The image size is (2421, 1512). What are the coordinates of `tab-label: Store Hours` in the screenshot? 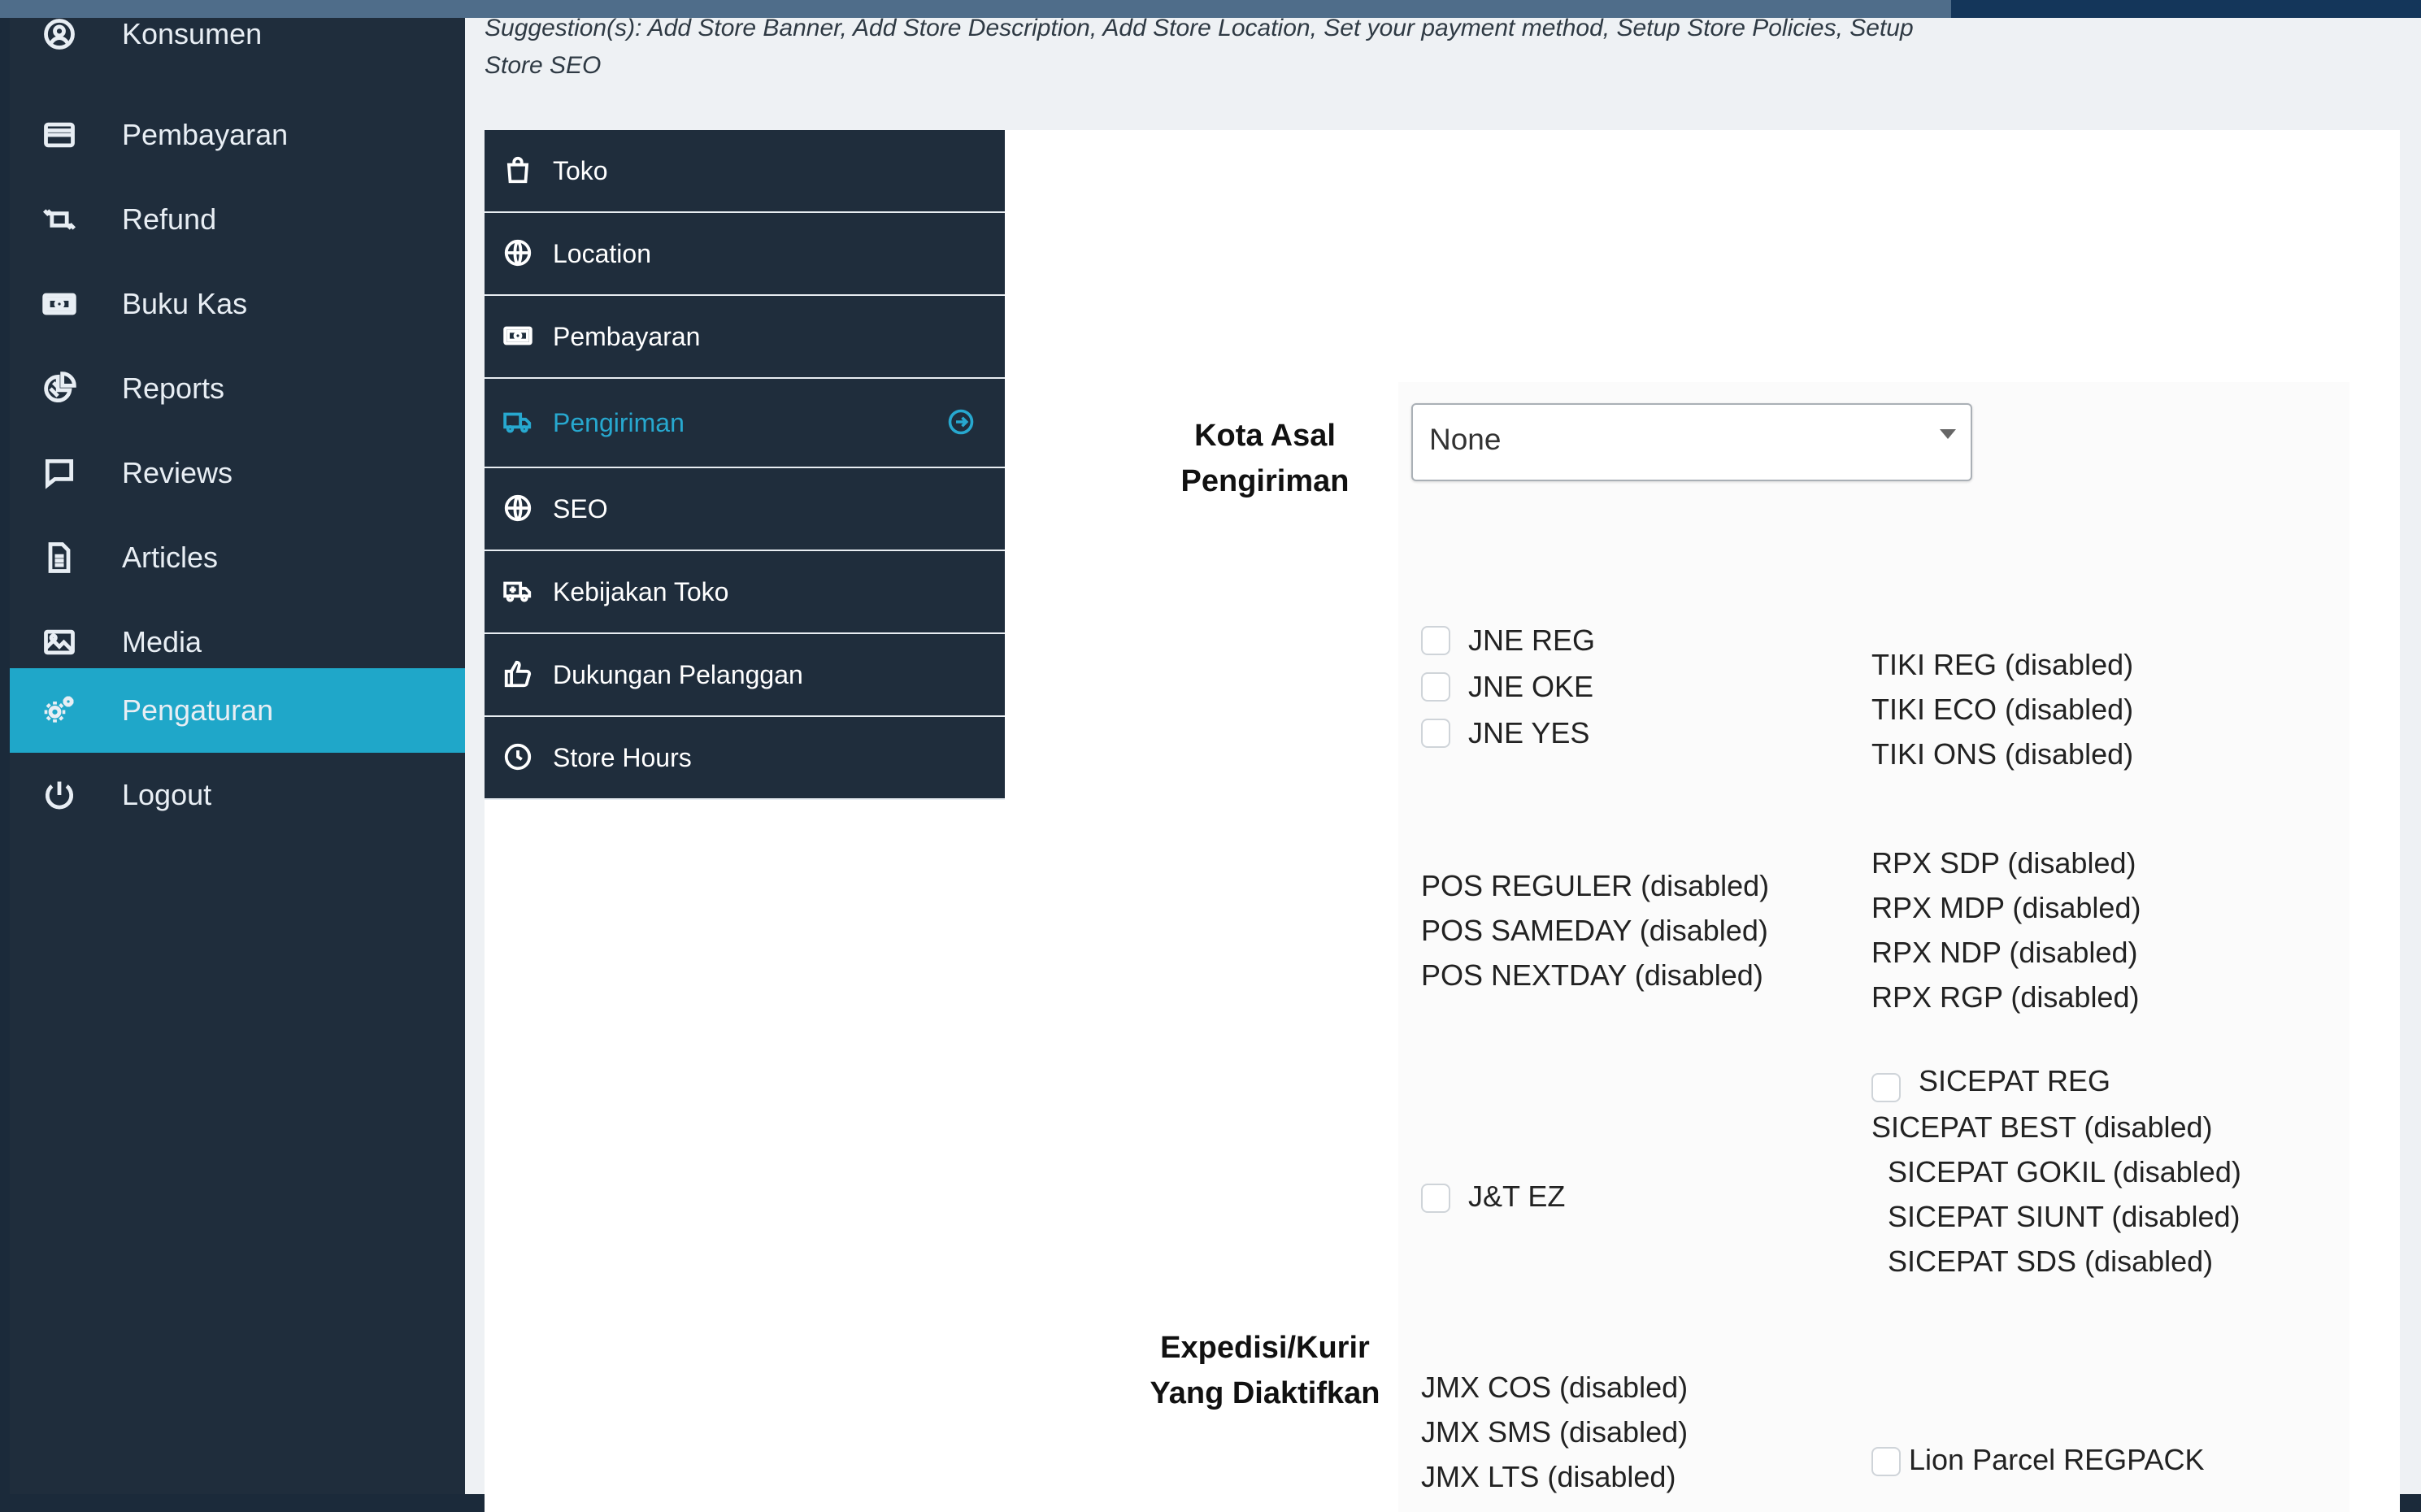 It's located at (622, 757).